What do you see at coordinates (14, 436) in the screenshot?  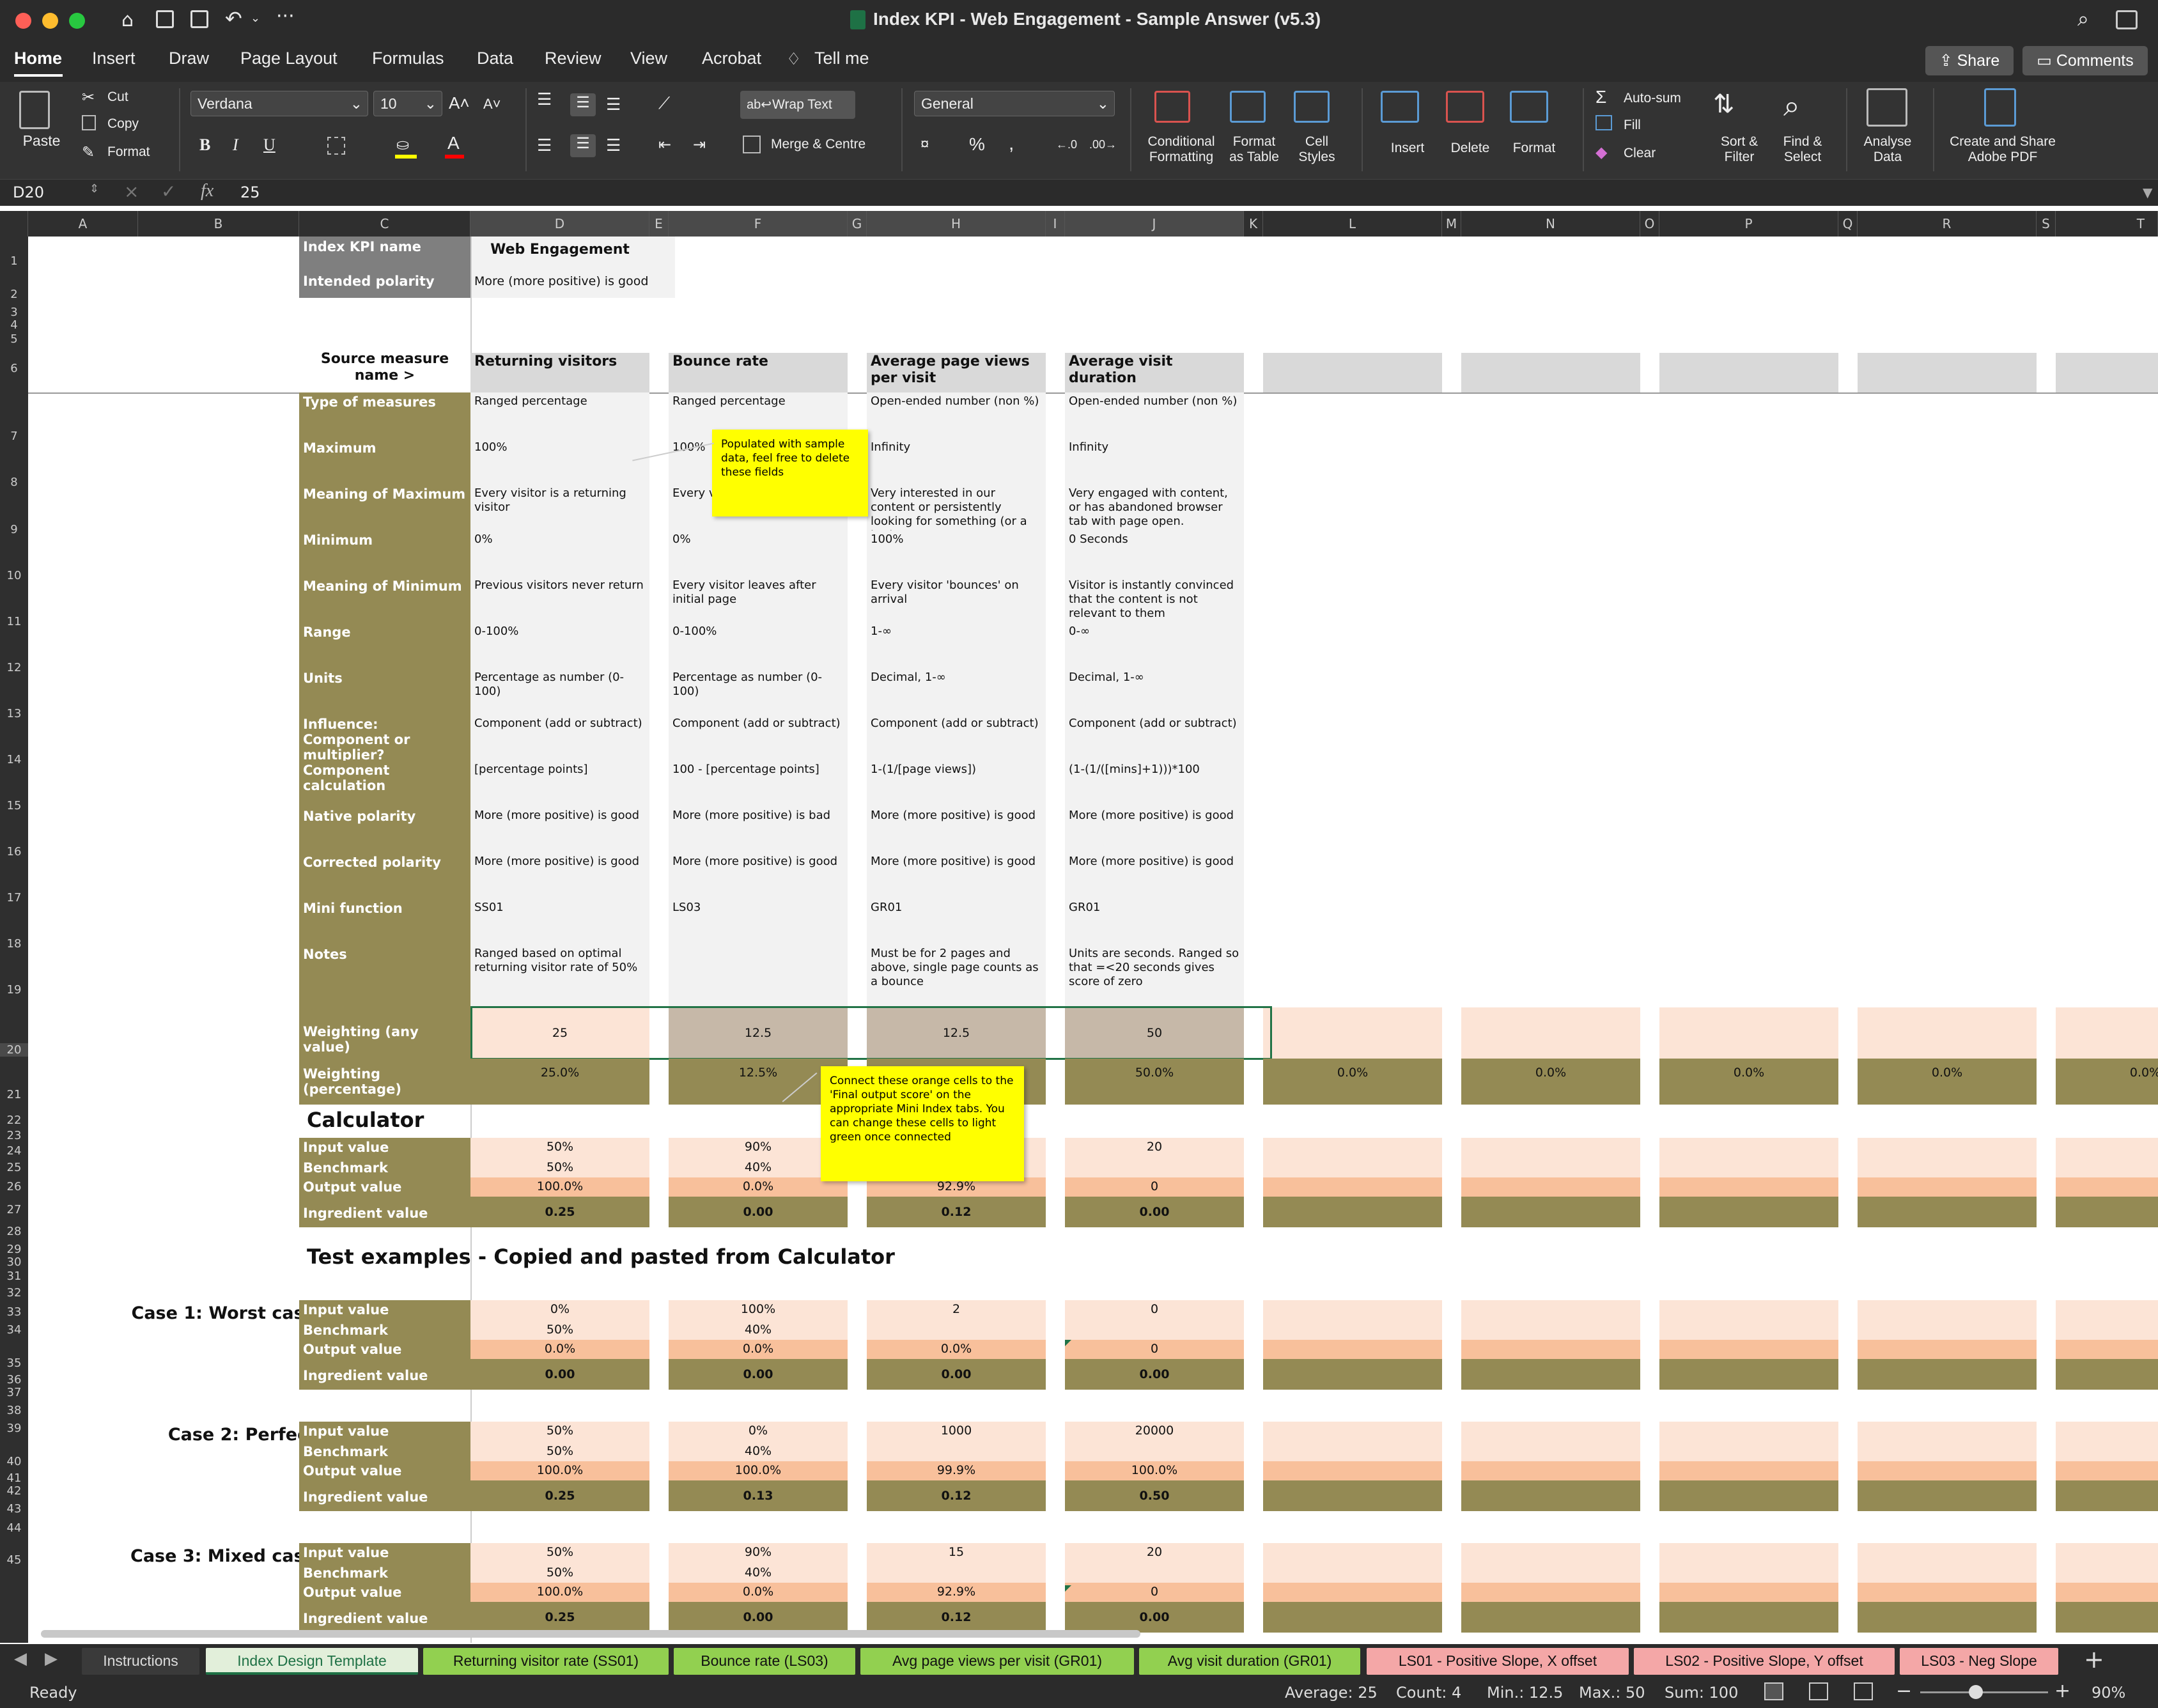 I see `row-header: 7` at bounding box center [14, 436].